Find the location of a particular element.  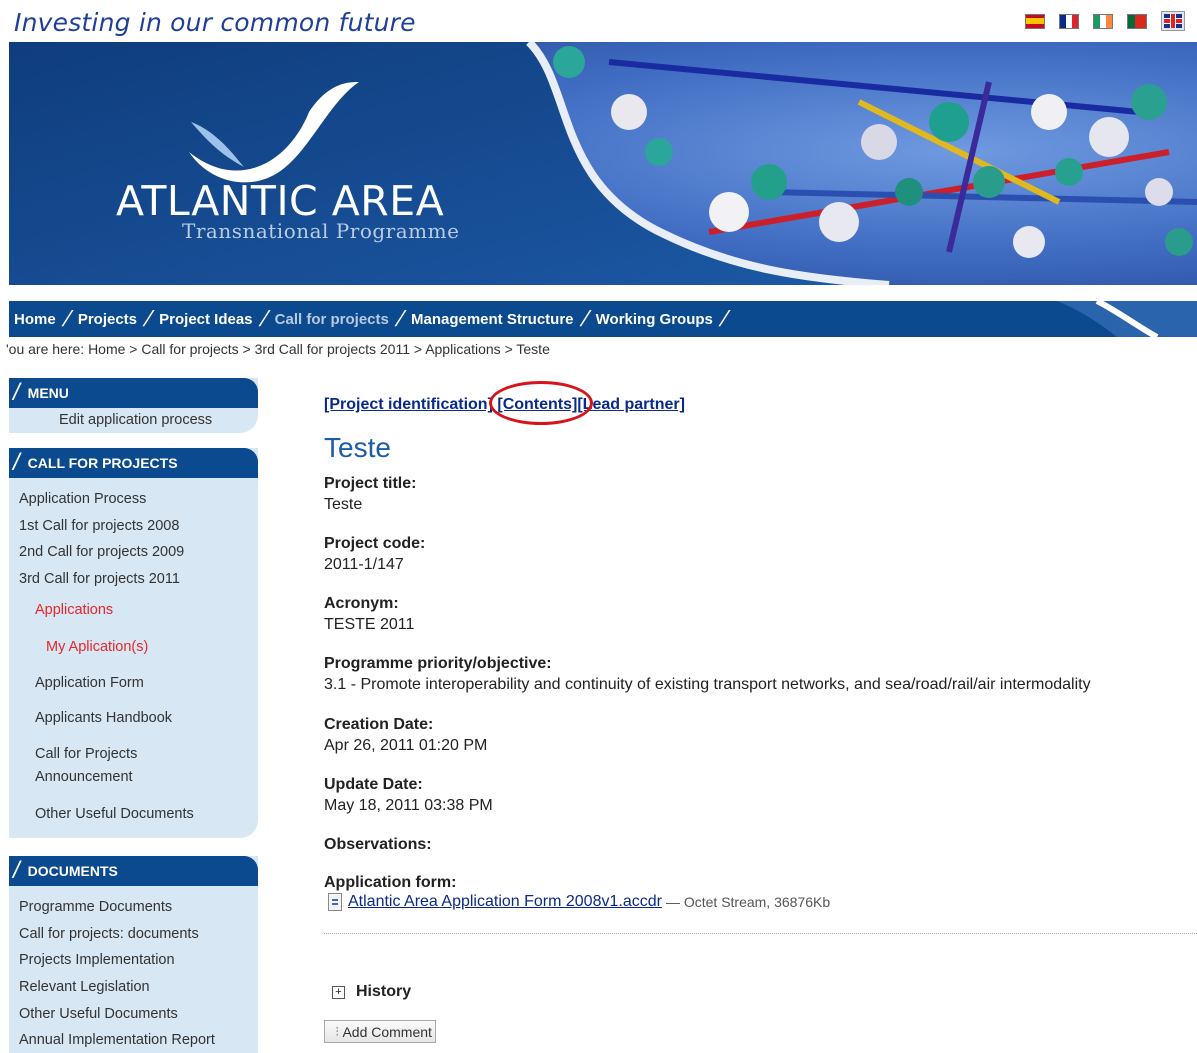

sidebar-item-relevant-legislation: Relevant Legislation is located at coordinates (84, 987).